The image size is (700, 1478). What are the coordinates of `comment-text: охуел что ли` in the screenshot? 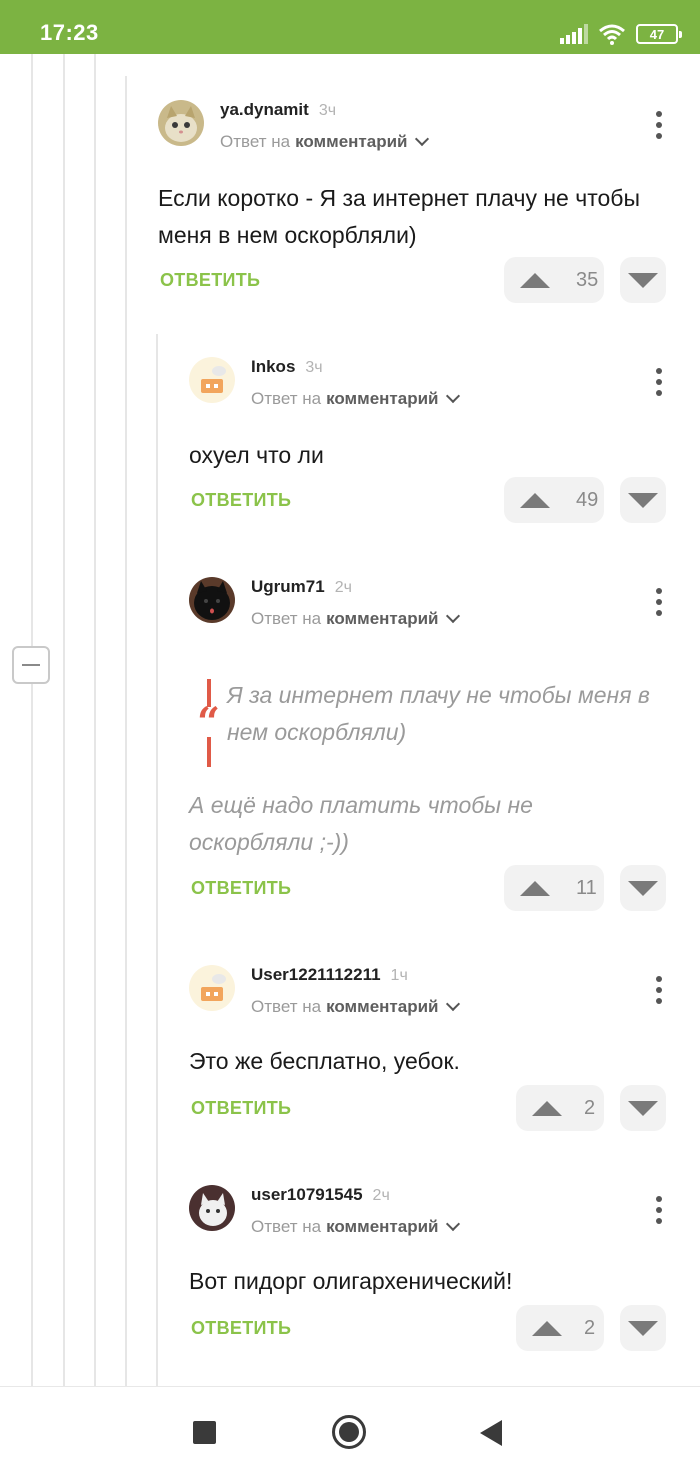 It's located at (256, 455).